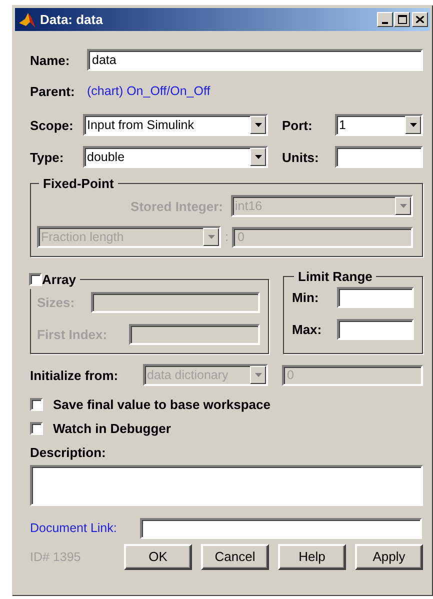 Image resolution: width=433 pixels, height=599 pixels. Describe the element at coordinates (306, 297) in the screenshot. I see `field-label: Min:` at that location.